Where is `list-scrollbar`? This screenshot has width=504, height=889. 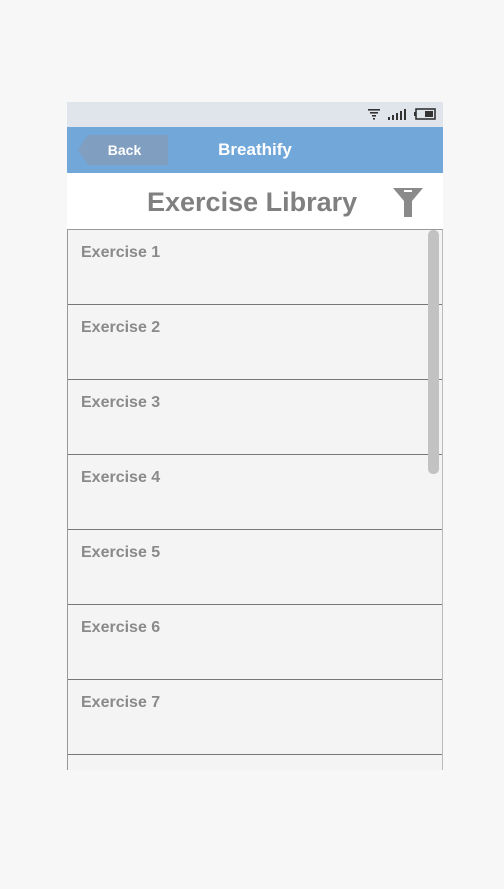
list-scrollbar is located at coordinates (433, 352).